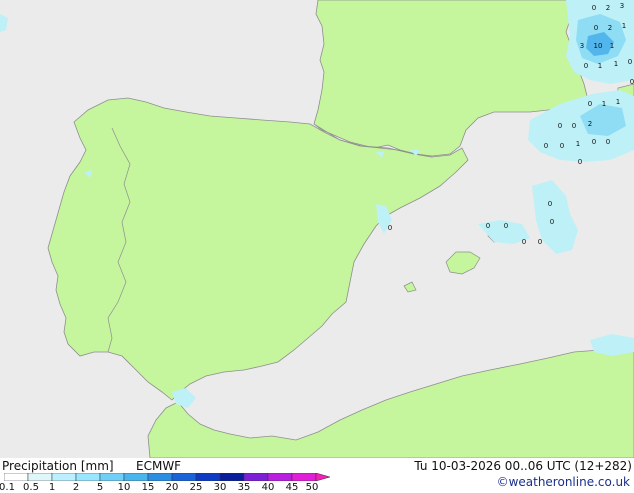 The height and width of the screenshot is (493, 634). What do you see at coordinates (523, 466) in the screenshot?
I see `forecast-datetime: Tu 10-03-2026 00..06 UTC (12+282)` at bounding box center [523, 466].